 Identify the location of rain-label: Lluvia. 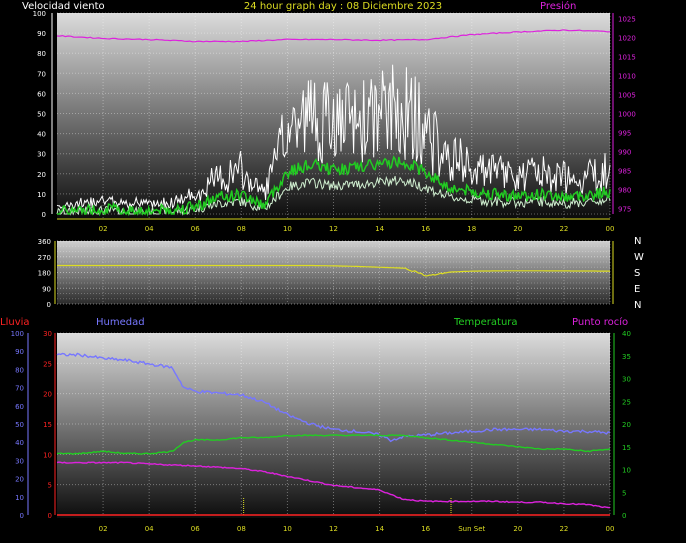
(15, 322).